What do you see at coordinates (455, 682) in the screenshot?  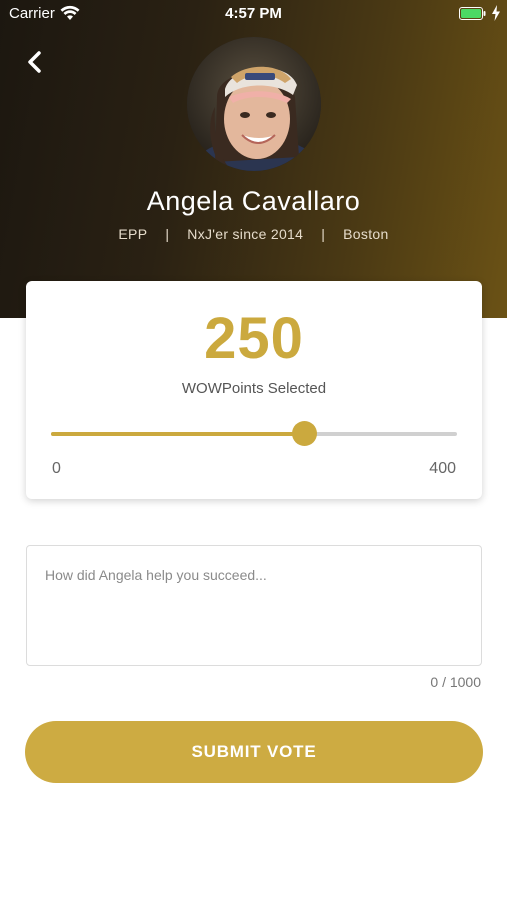 I see `char-counter: 0 / 1000` at bounding box center [455, 682].